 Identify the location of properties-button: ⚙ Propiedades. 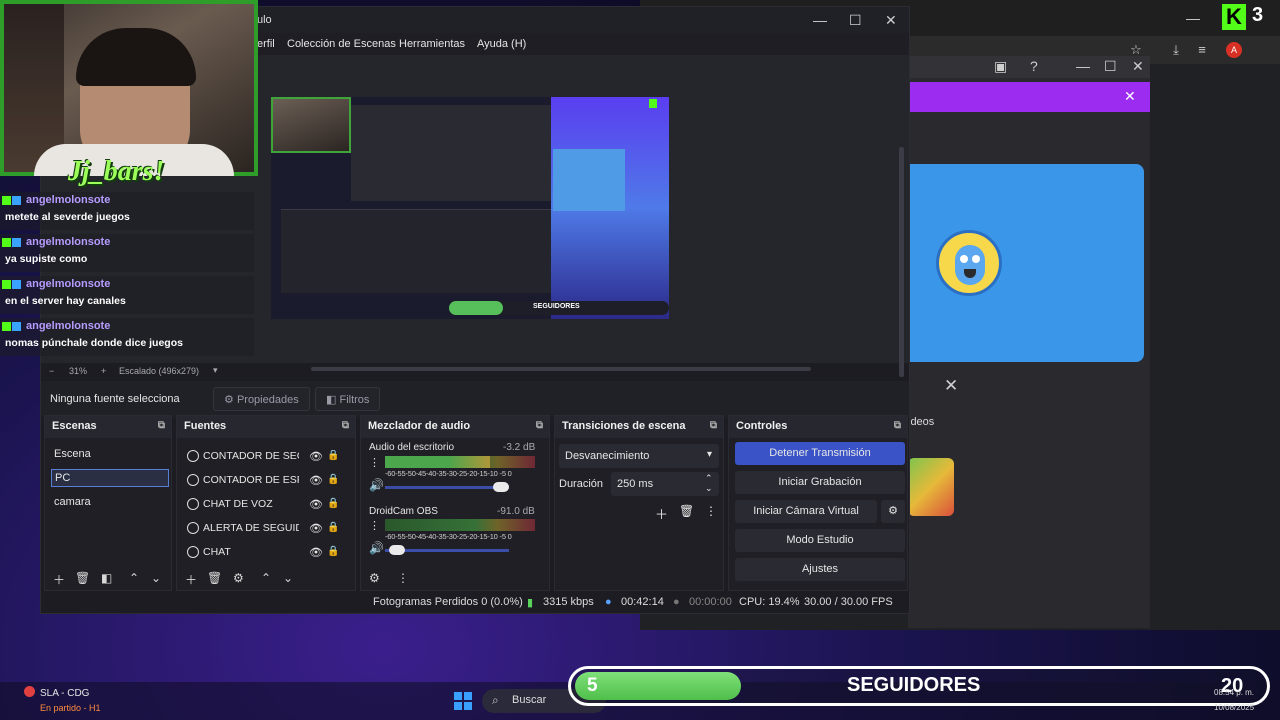
(261, 399).